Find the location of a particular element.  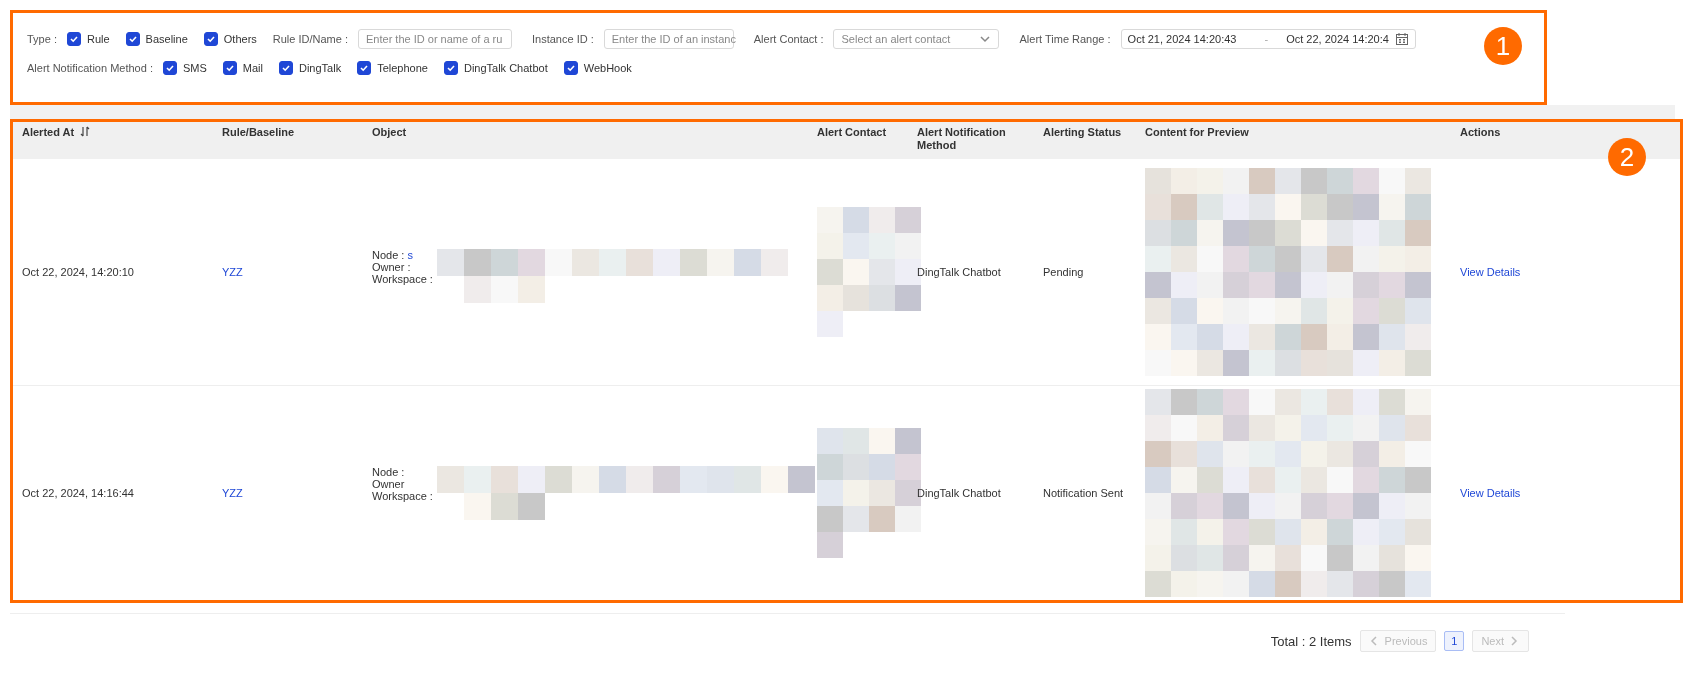

node-link: s is located at coordinates (410, 255).